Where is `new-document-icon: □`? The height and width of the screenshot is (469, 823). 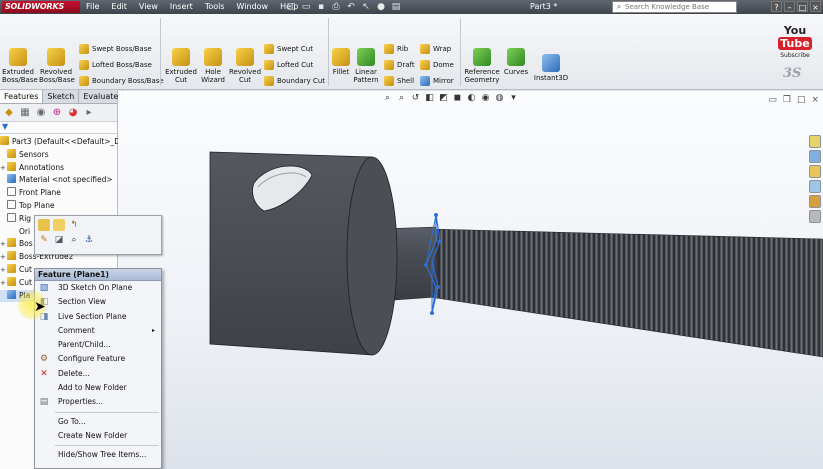
new-document-icon: □ is located at coordinates (291, 7).